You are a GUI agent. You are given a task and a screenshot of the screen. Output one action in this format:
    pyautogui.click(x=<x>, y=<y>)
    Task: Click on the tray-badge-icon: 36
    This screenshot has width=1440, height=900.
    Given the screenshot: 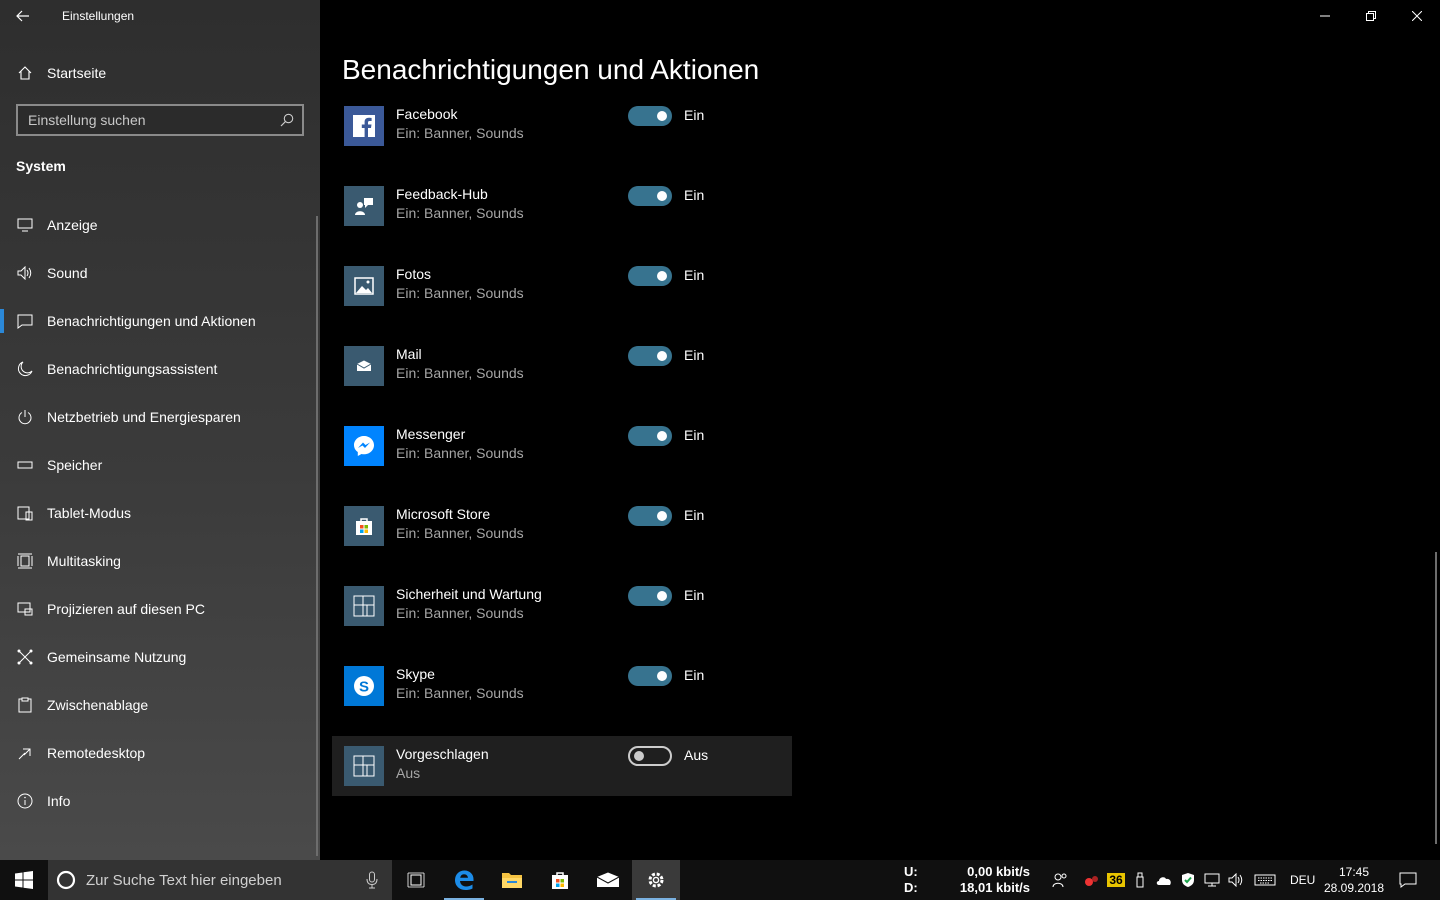 What is the action you would take?
    pyautogui.click(x=1116, y=880)
    